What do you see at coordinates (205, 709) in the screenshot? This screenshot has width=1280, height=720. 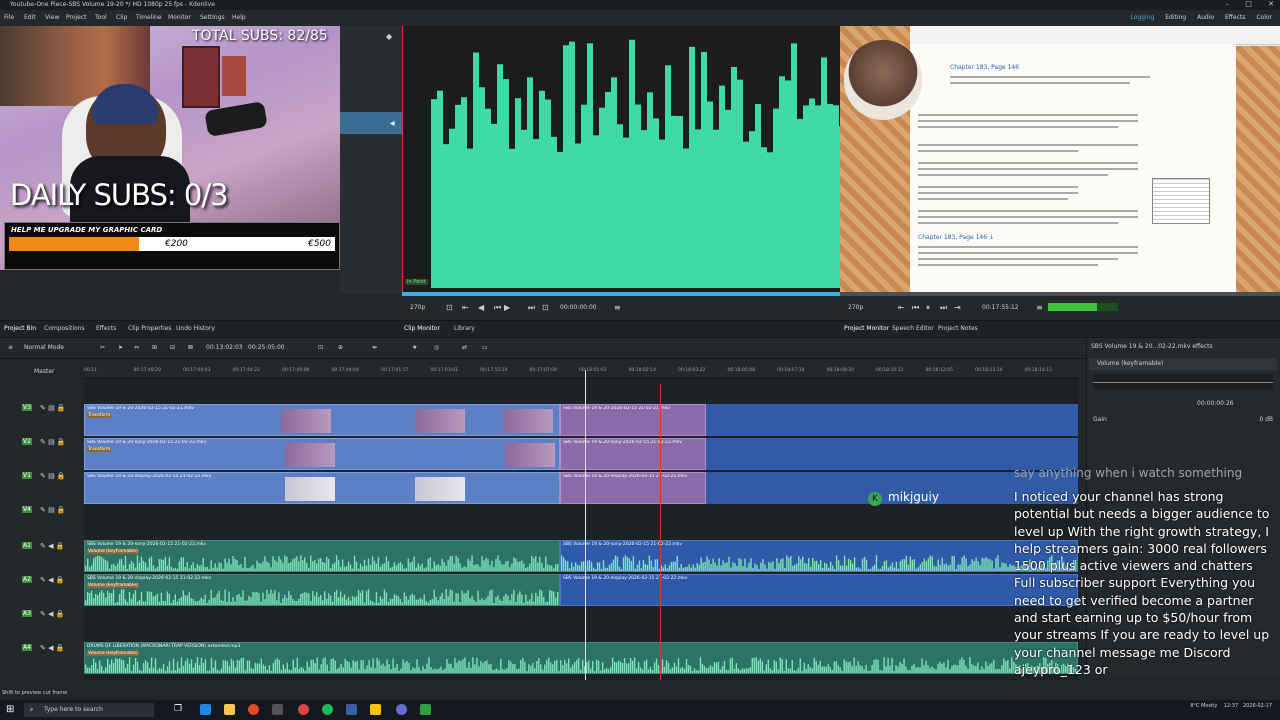 I see `edge-icon` at bounding box center [205, 709].